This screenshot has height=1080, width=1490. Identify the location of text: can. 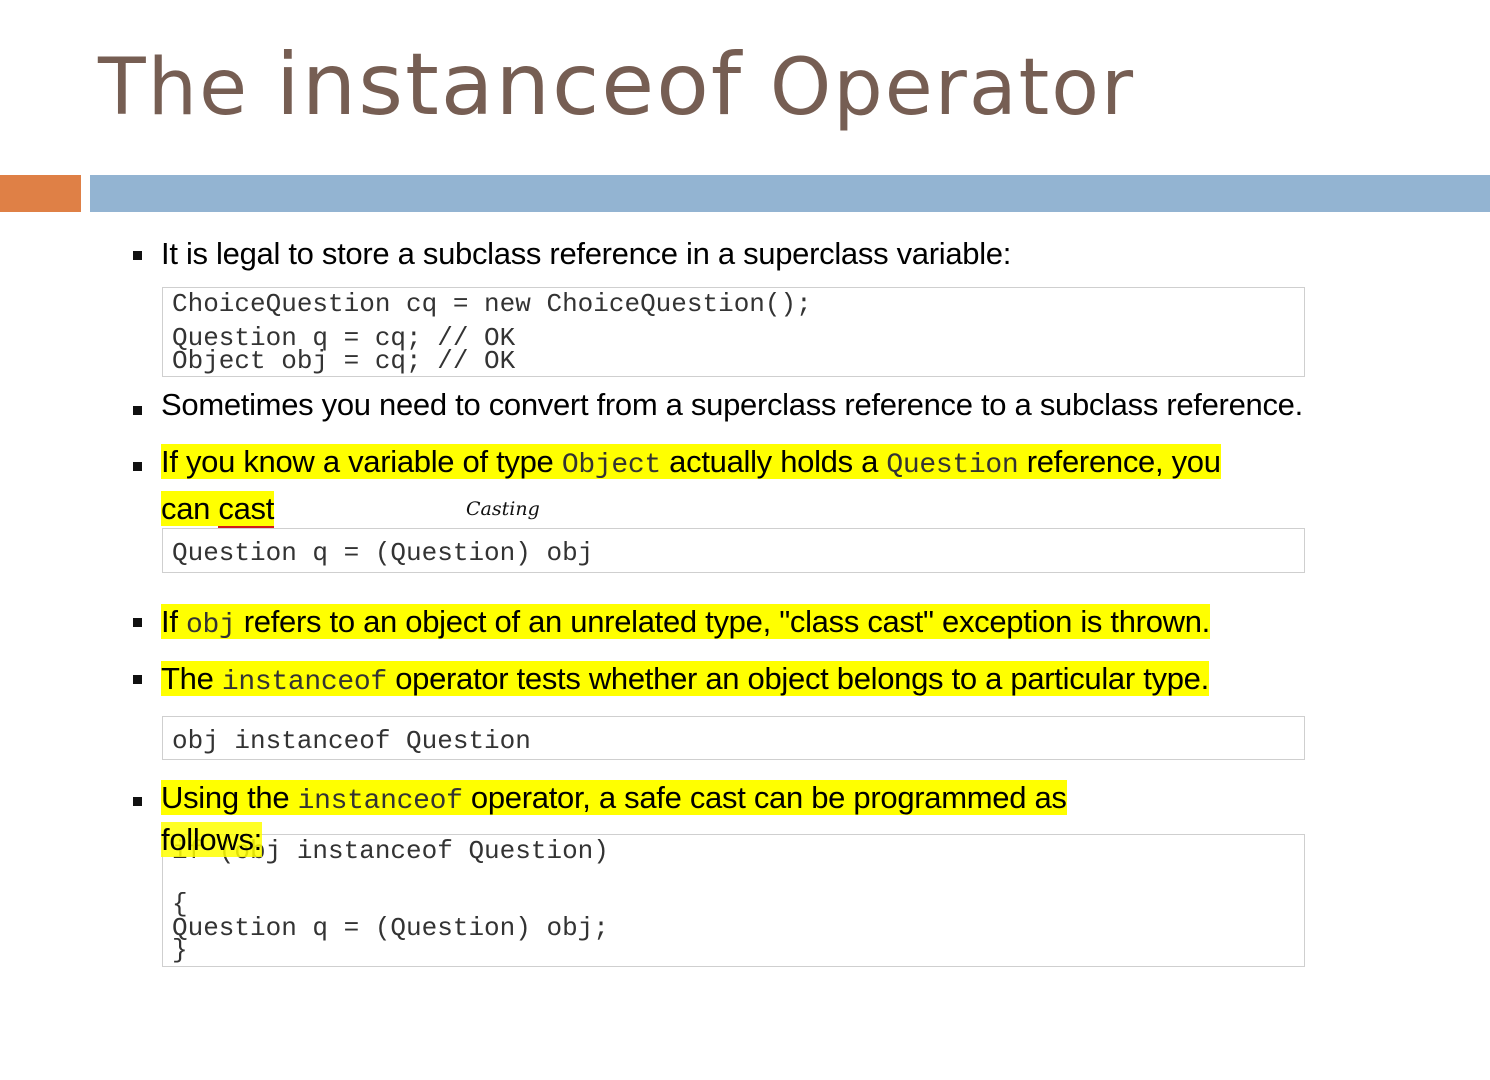
(190, 508).